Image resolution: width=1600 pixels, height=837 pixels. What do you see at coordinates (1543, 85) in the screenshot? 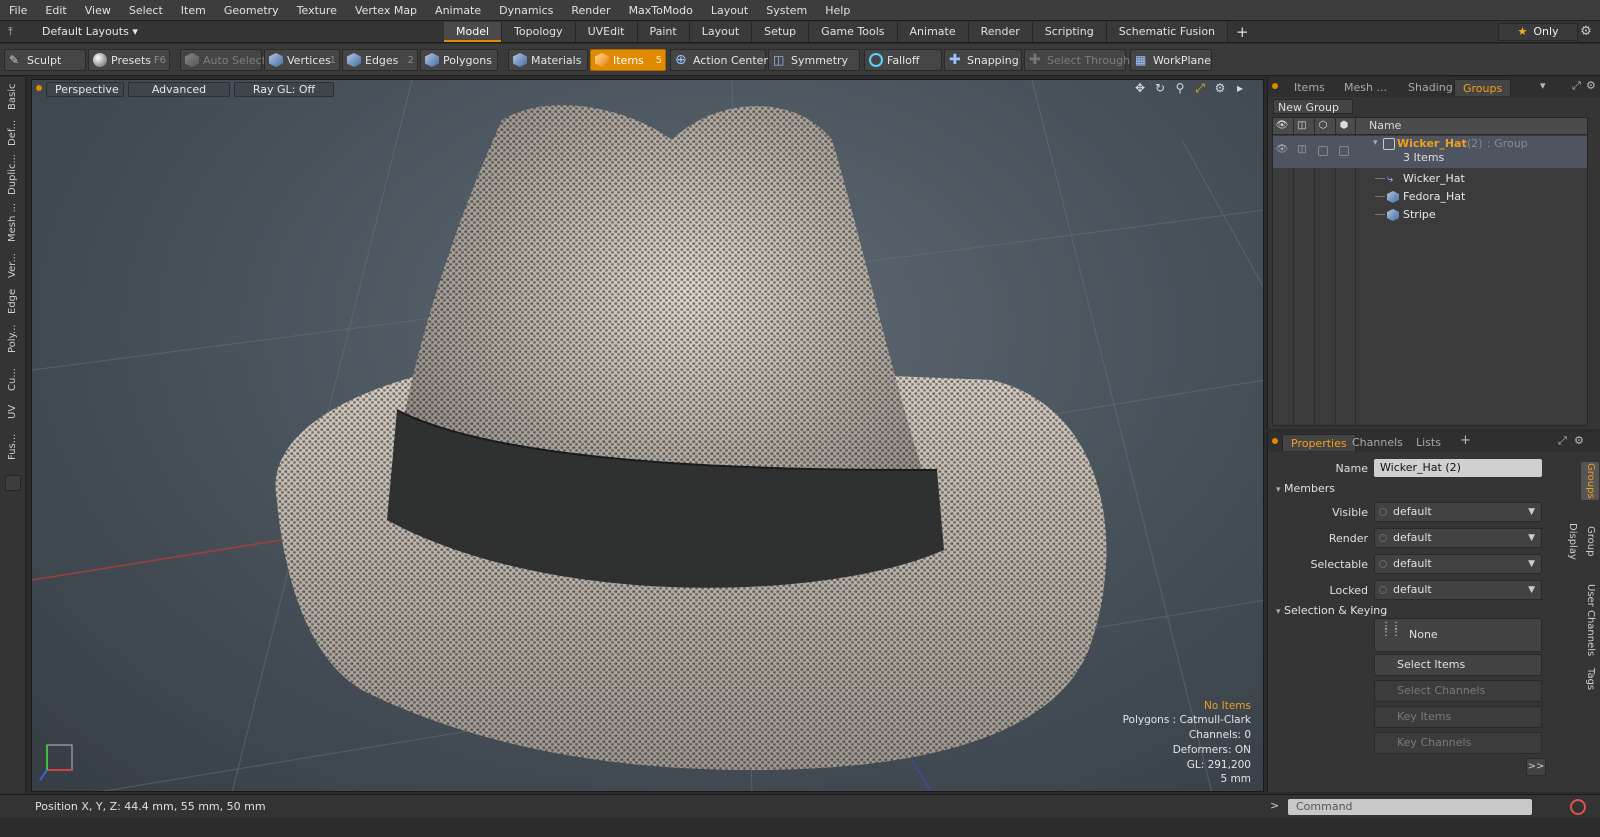
I see `tabs-overflow-icon: ▾` at bounding box center [1543, 85].